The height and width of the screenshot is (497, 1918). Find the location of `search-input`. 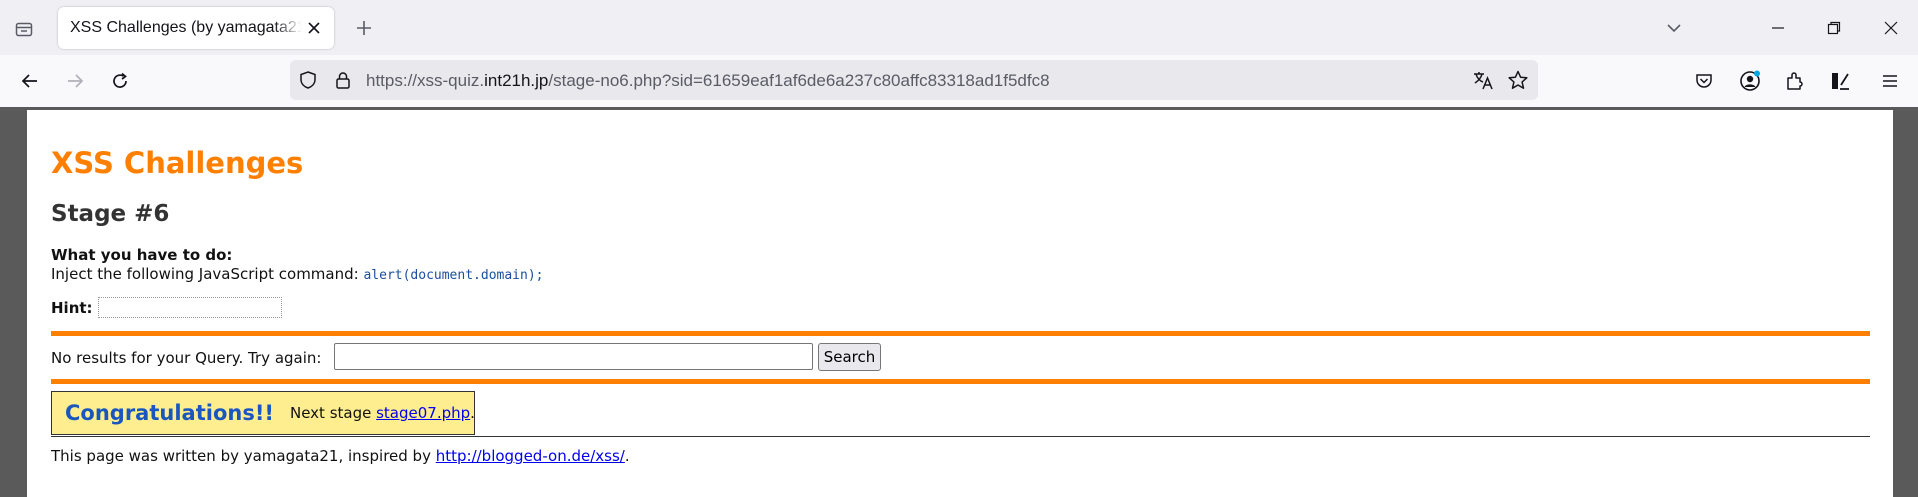

search-input is located at coordinates (573, 356).